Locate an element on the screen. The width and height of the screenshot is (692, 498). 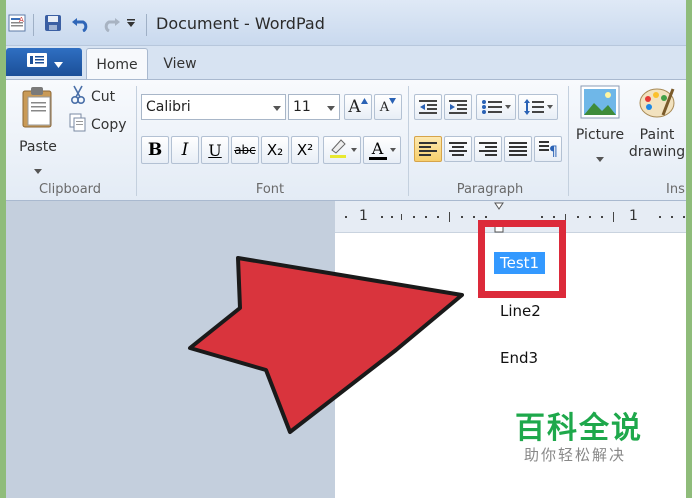
save-icon is located at coordinates (53, 23).